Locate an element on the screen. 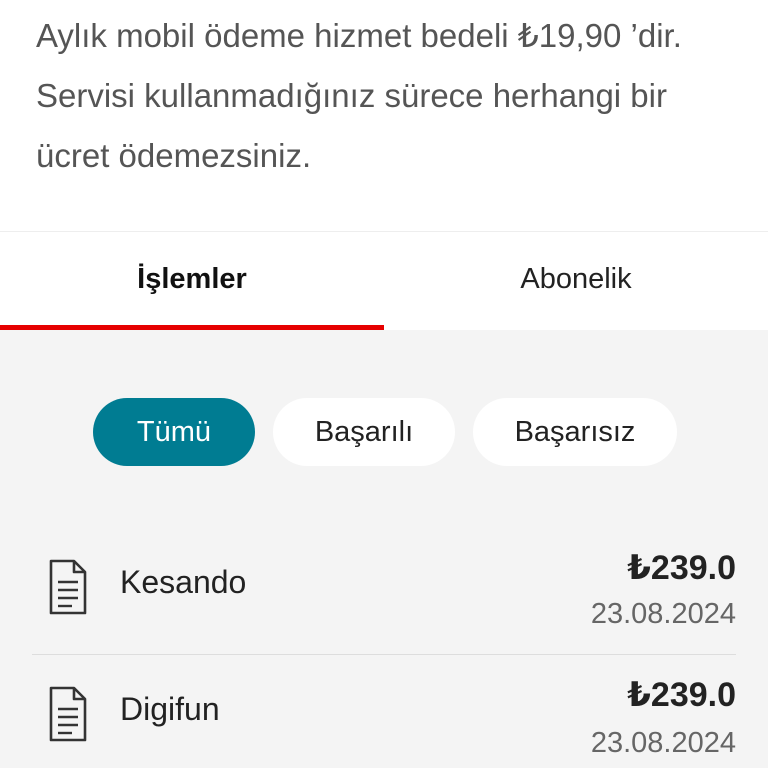  filter-all-chip: Tümü is located at coordinates (174, 432).